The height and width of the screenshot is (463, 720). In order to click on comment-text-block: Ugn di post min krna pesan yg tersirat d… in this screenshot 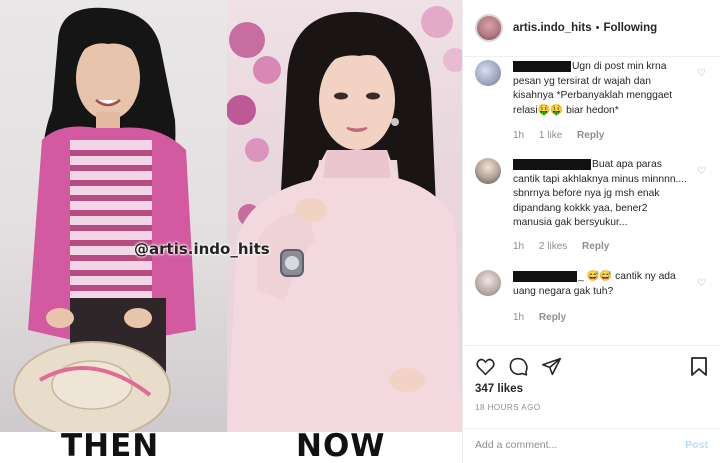, I will do `click(600, 89)`.